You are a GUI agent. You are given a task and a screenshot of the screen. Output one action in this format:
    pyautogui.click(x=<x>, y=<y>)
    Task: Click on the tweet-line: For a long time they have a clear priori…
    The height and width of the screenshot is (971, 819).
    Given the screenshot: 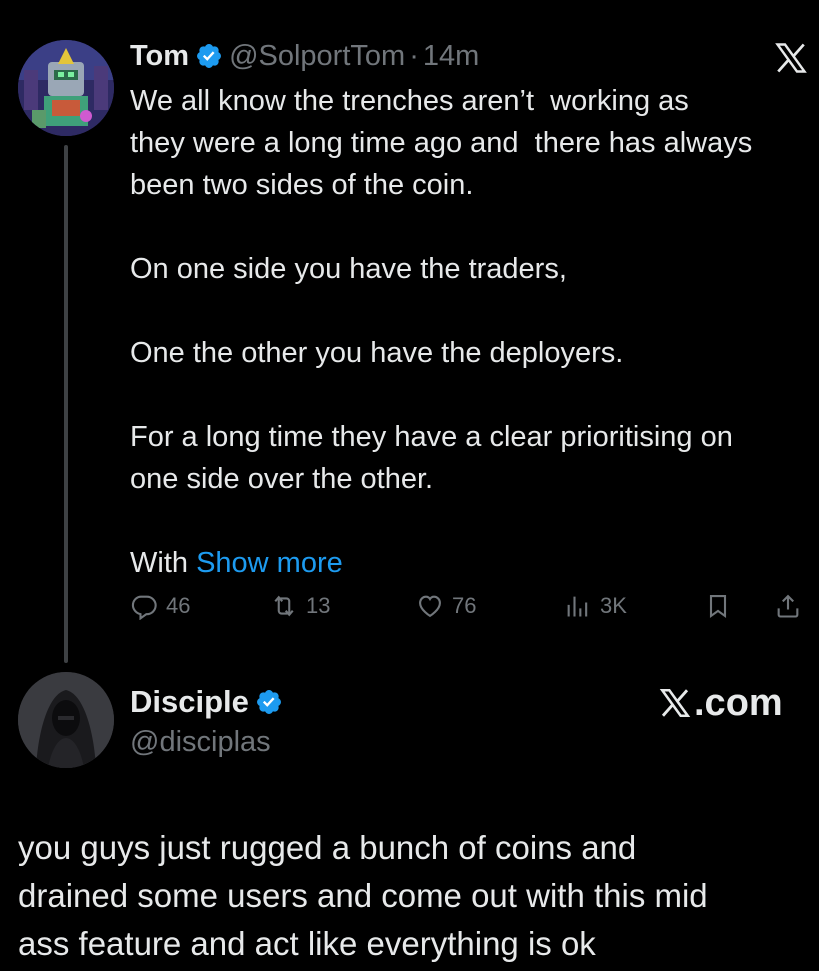 What is the action you would take?
    pyautogui.click(x=431, y=437)
    